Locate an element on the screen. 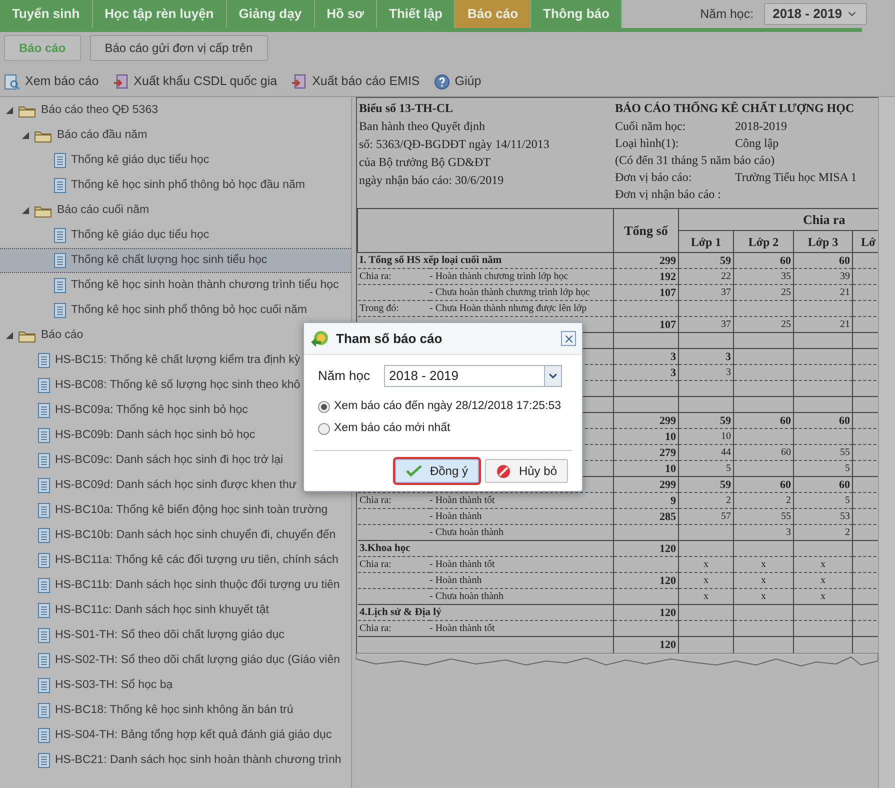 This screenshot has height=788, width=895. table-cell: 39 is located at coordinates (845, 276).